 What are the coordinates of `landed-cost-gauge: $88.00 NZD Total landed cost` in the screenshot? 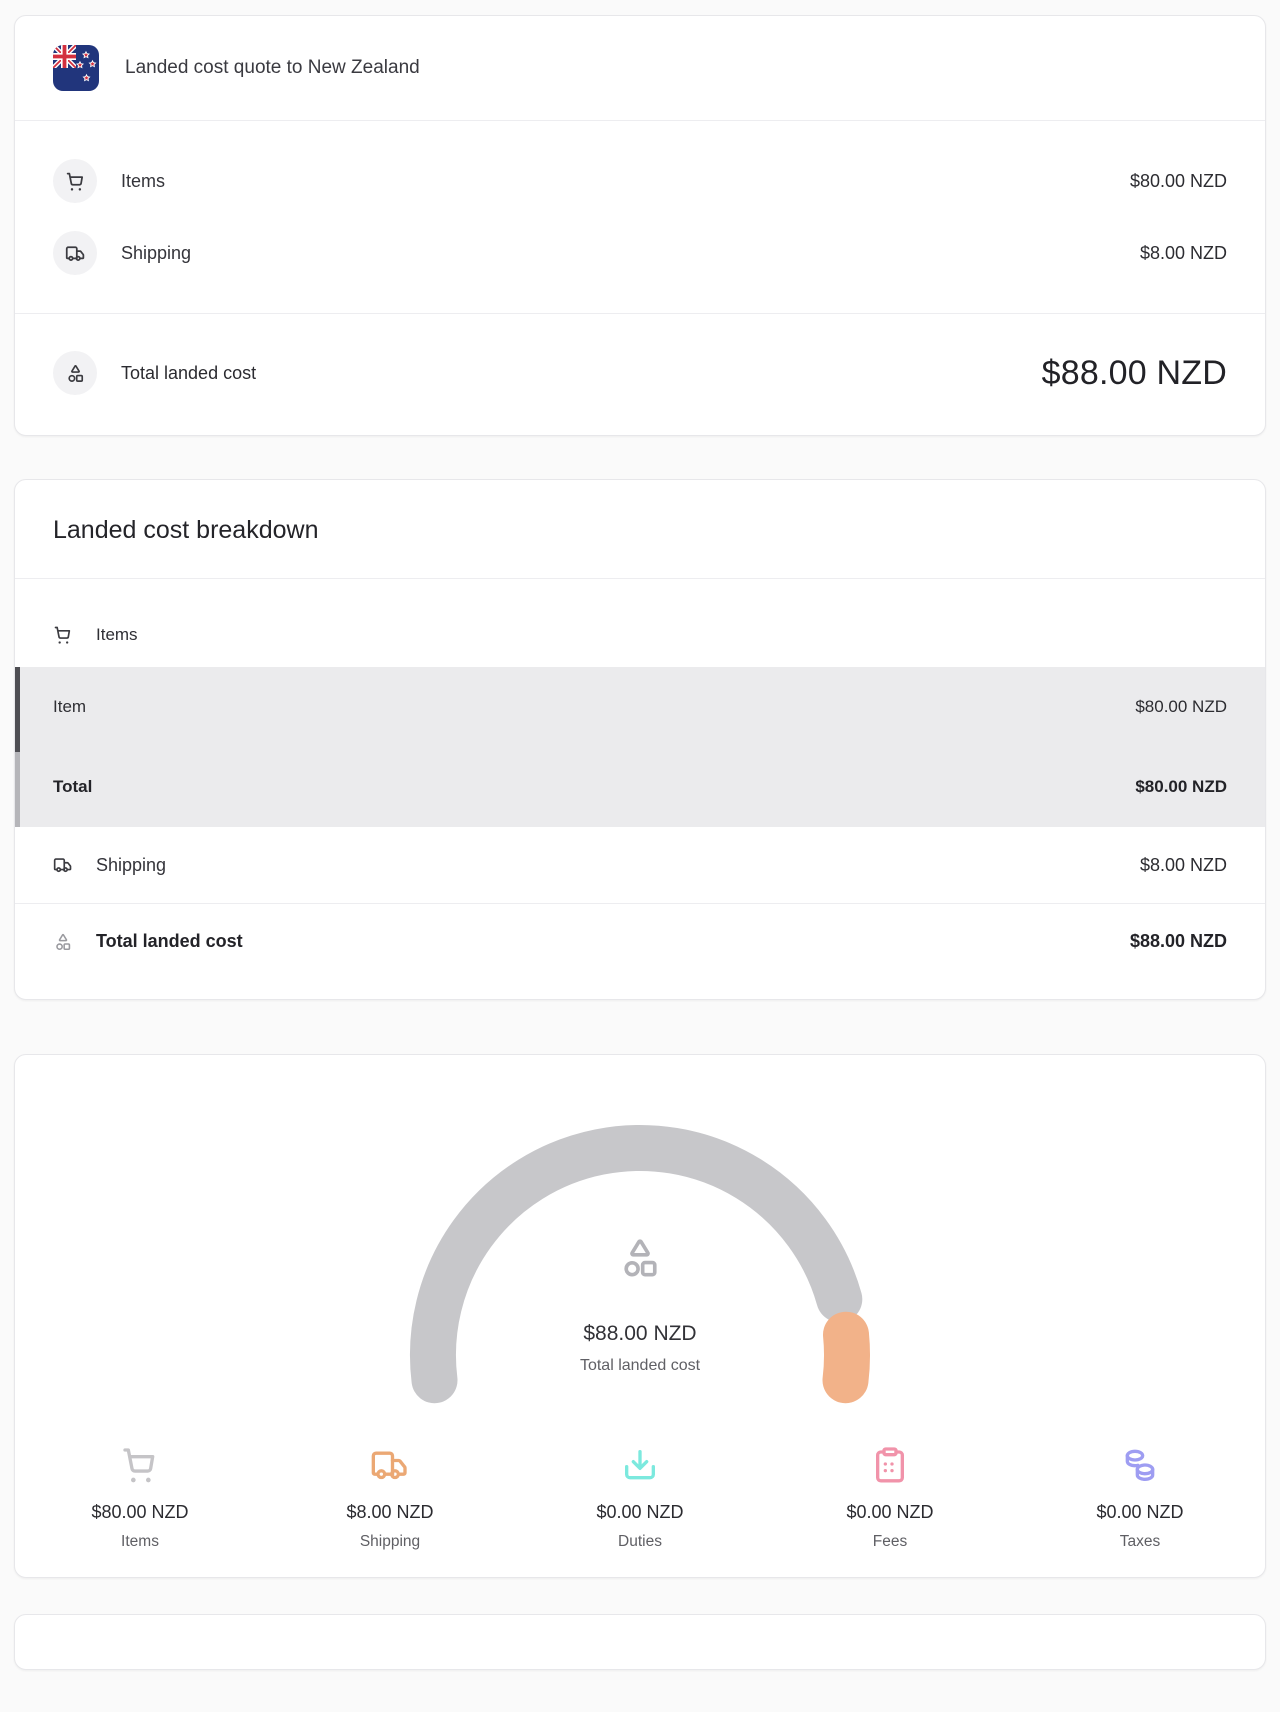 It's located at (640, 1255).